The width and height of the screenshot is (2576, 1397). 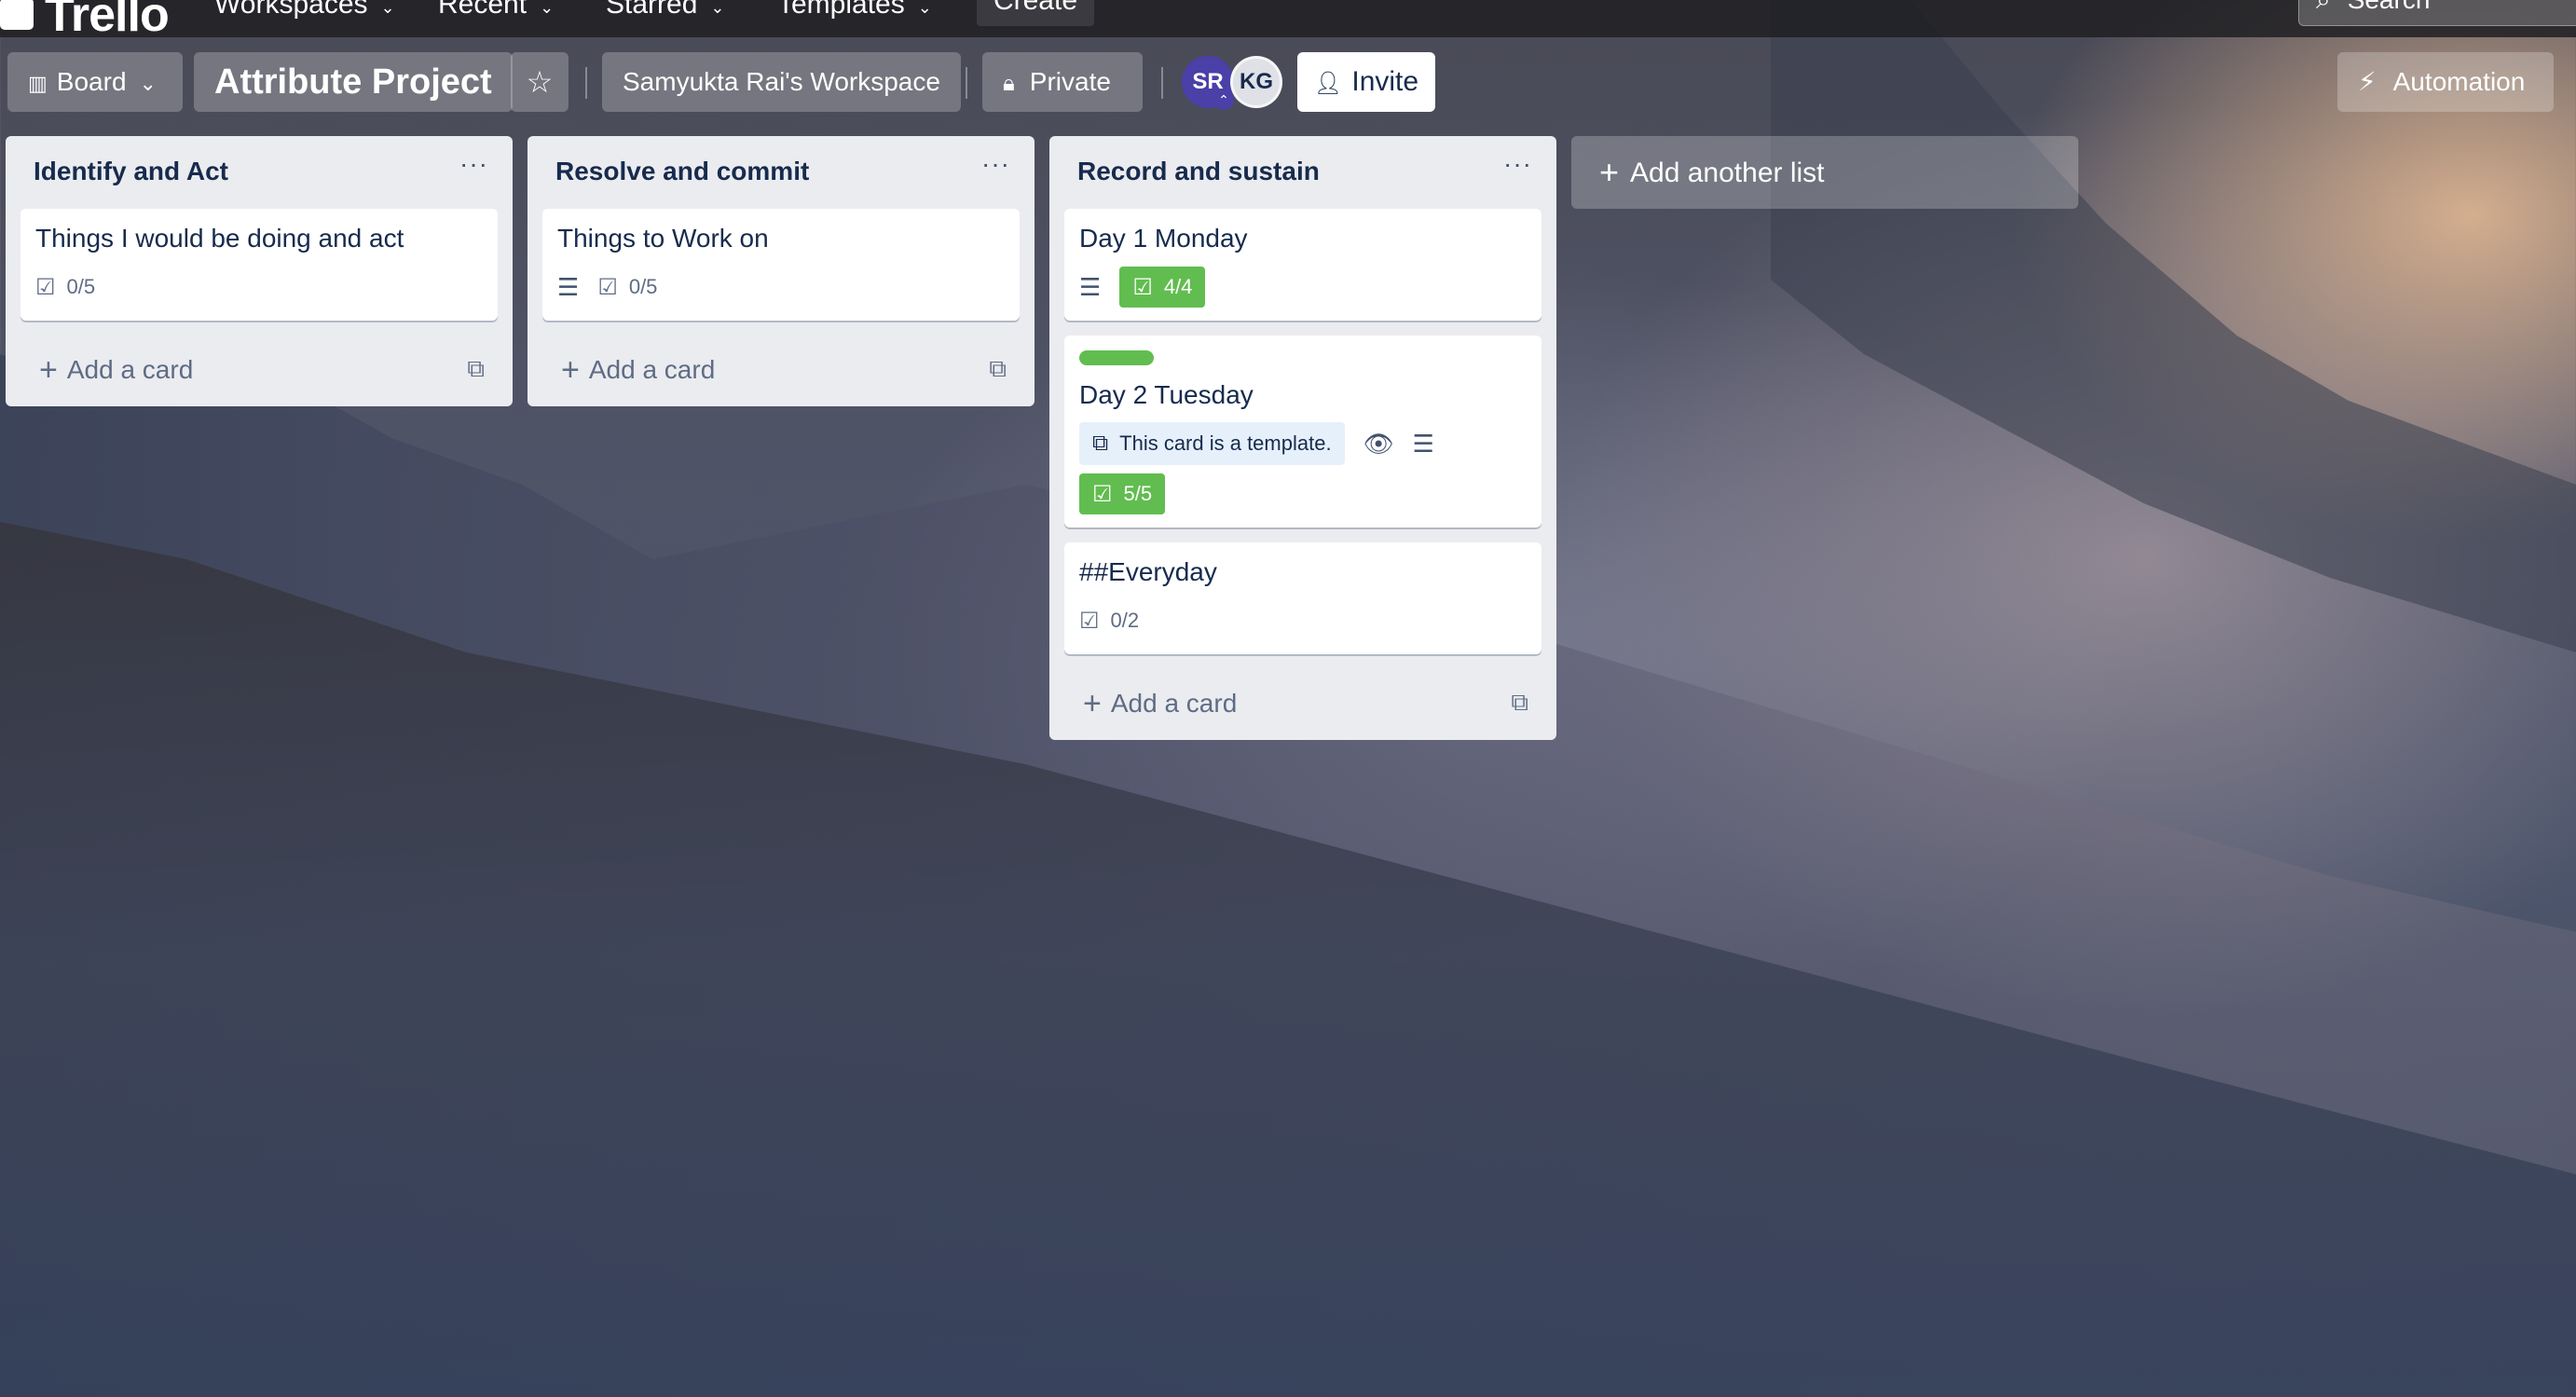 I want to click on lock-icon: 🔒︎, so click(x=1009, y=83).